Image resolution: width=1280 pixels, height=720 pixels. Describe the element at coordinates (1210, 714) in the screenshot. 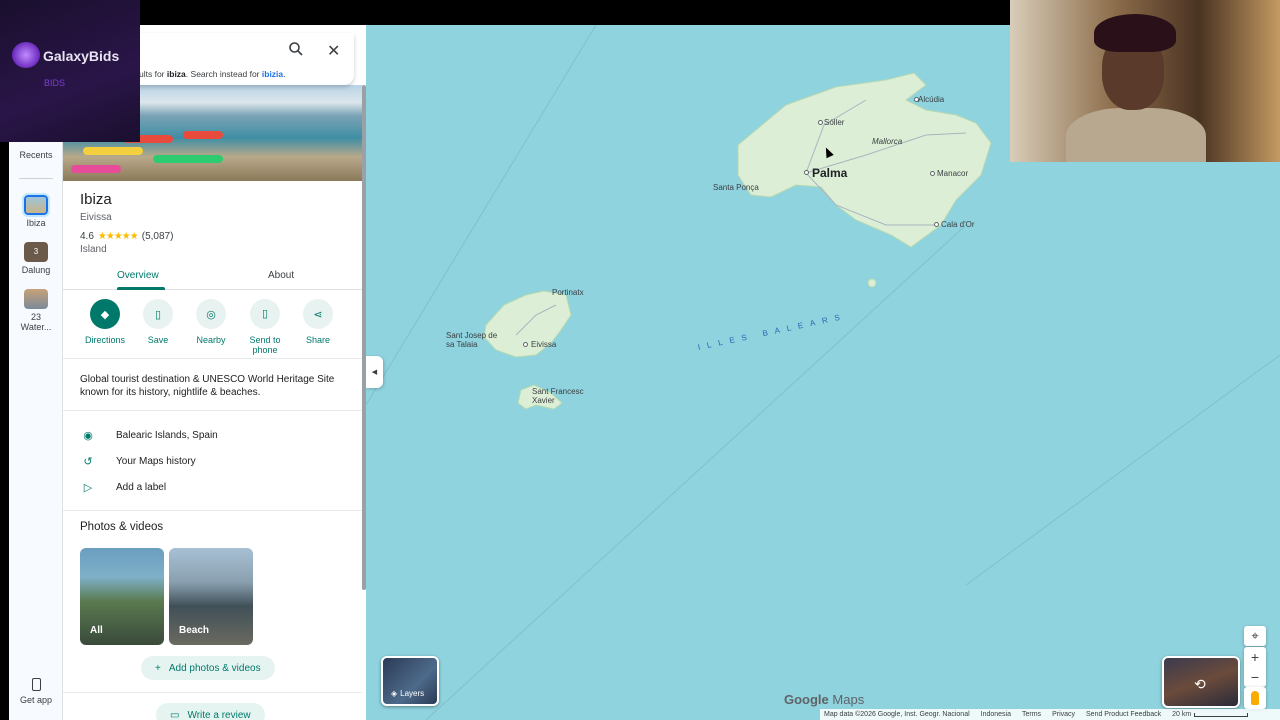

I see `map-scale: 20 km` at that location.